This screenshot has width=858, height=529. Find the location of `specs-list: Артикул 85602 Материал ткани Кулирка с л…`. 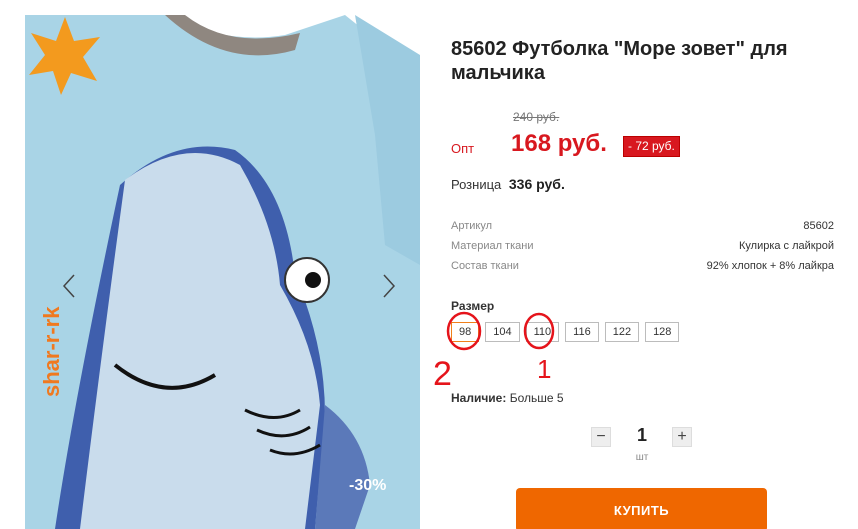

specs-list: Артикул 85602 Материал ткани Кулирка с л… is located at coordinates (642, 249).